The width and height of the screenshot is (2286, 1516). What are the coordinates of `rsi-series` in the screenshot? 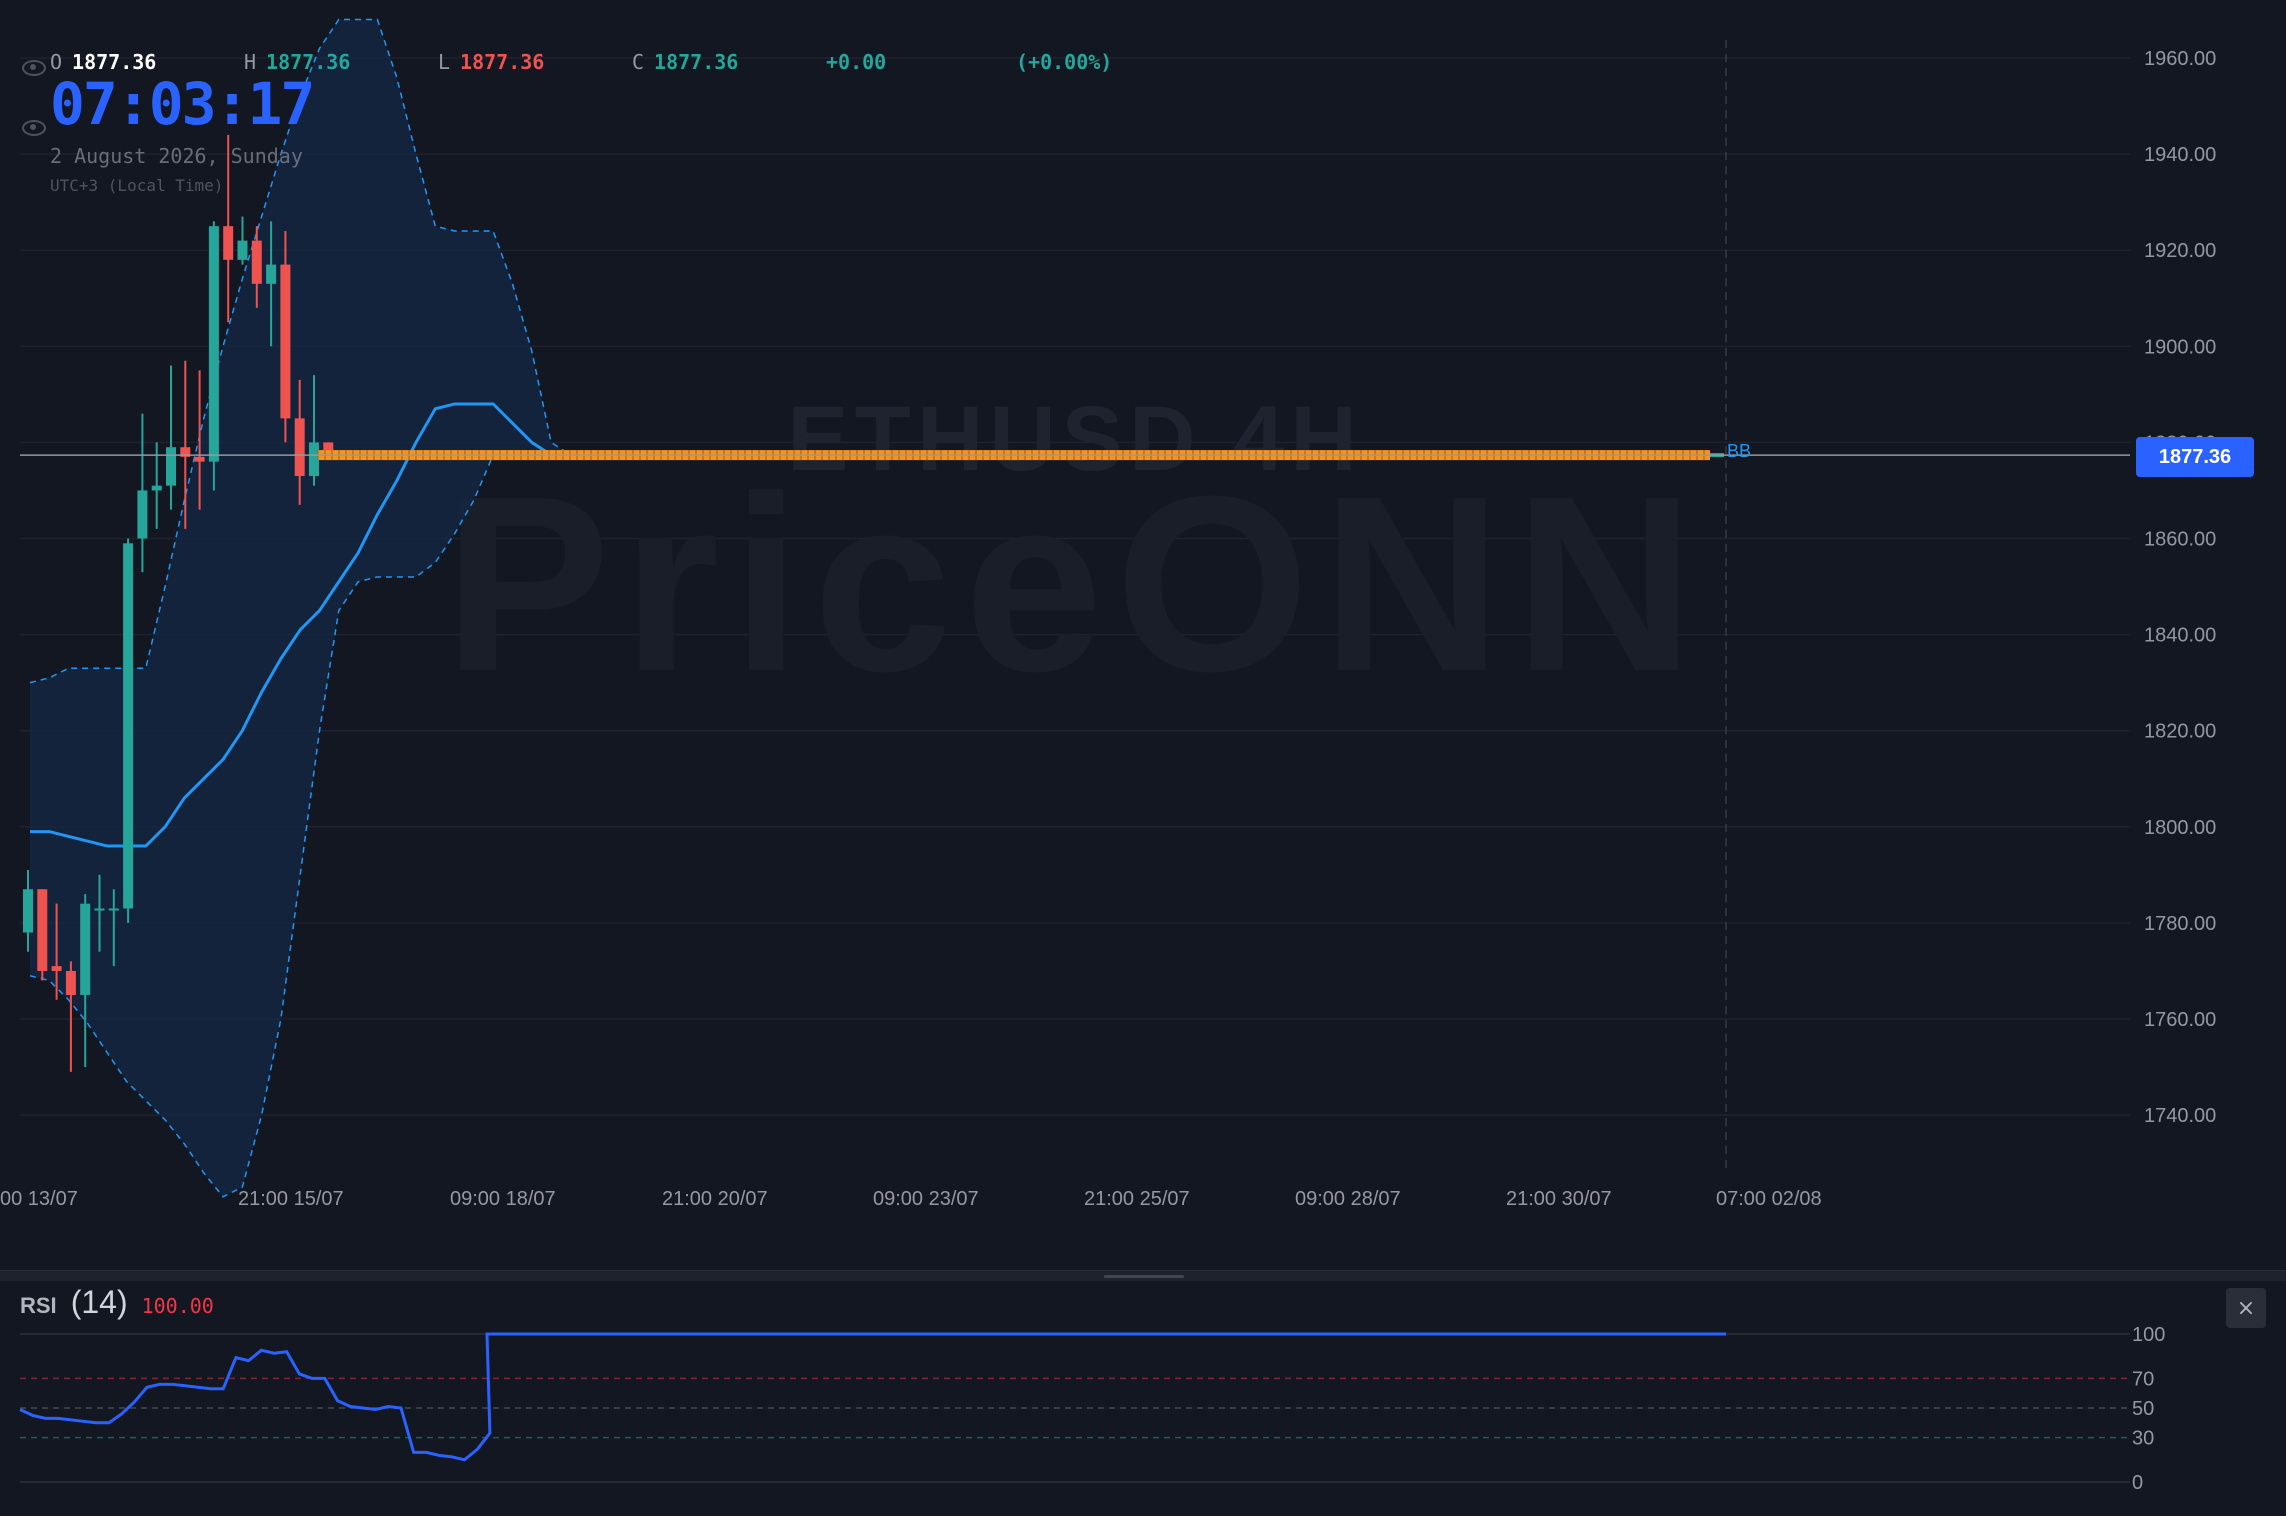 It's located at (872, 1397).